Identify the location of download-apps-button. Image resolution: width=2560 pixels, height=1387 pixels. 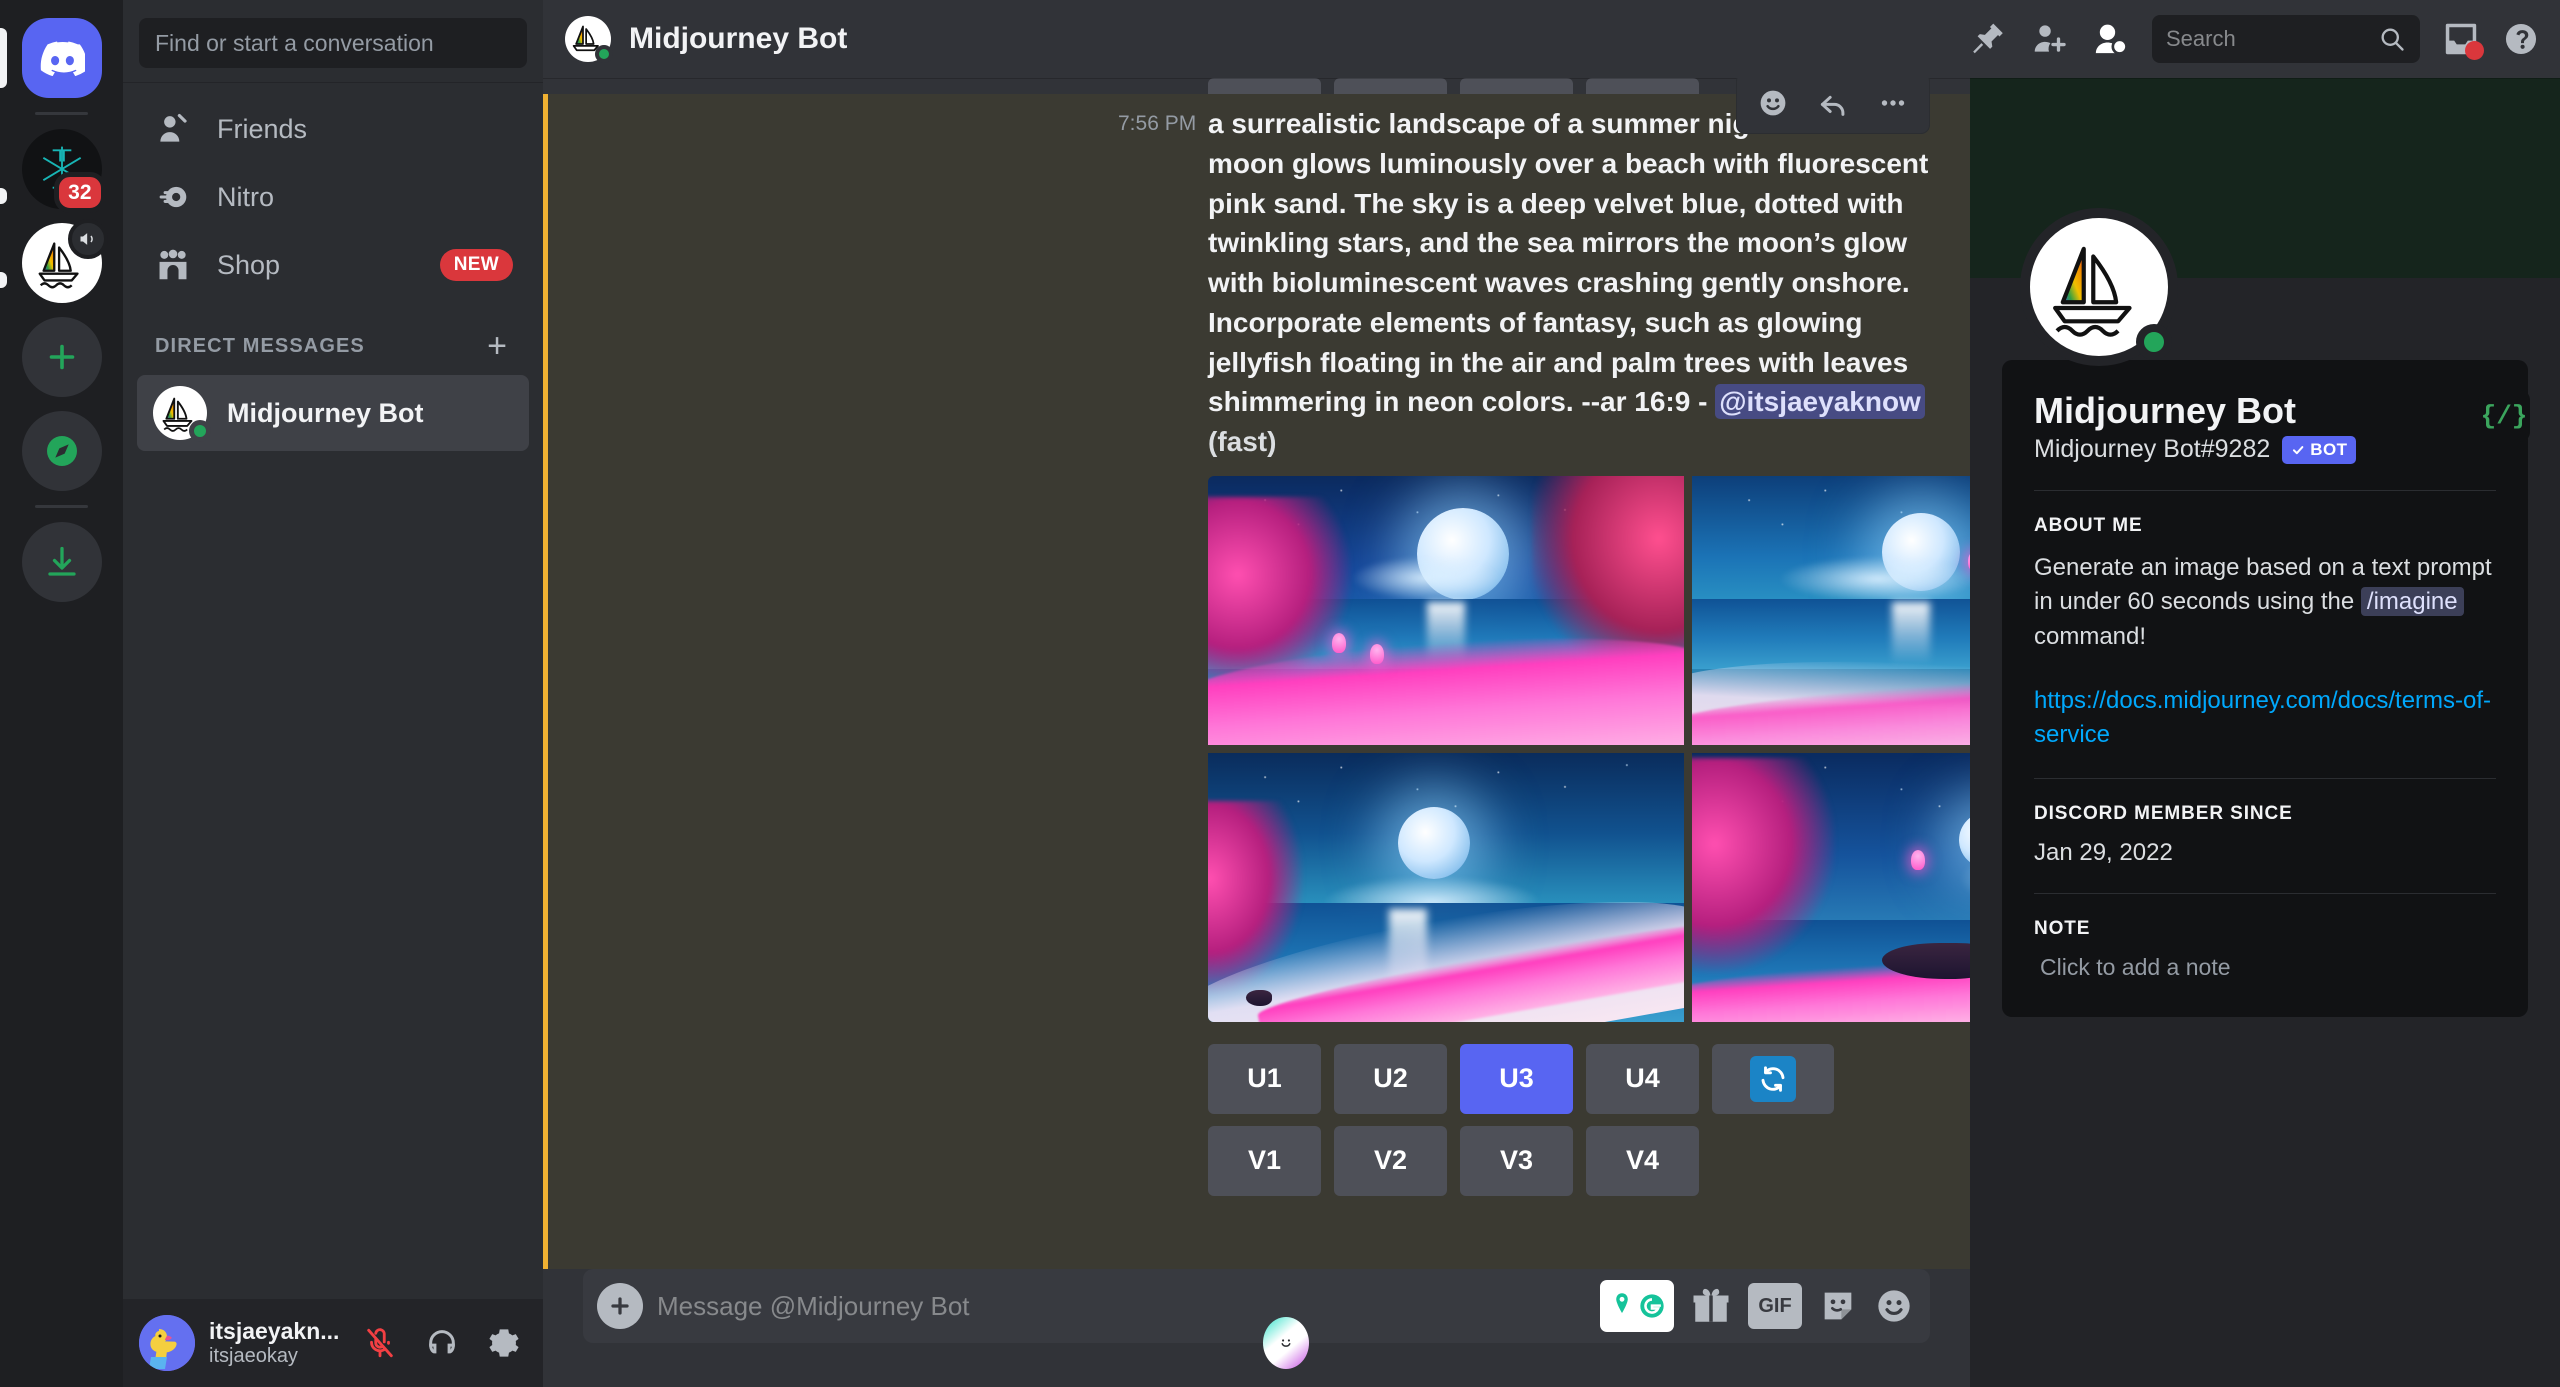
(61, 562).